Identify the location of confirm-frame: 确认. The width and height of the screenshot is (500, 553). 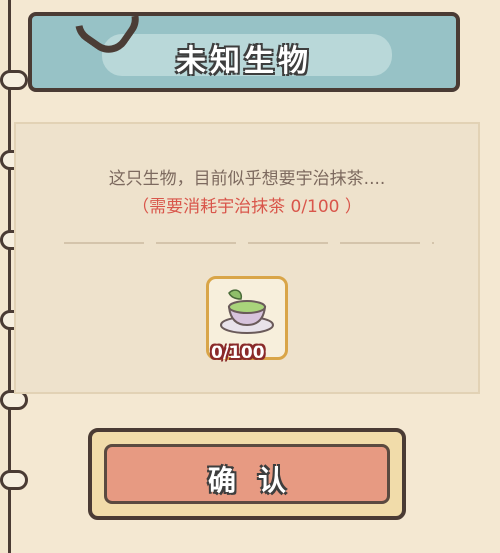
(247, 474).